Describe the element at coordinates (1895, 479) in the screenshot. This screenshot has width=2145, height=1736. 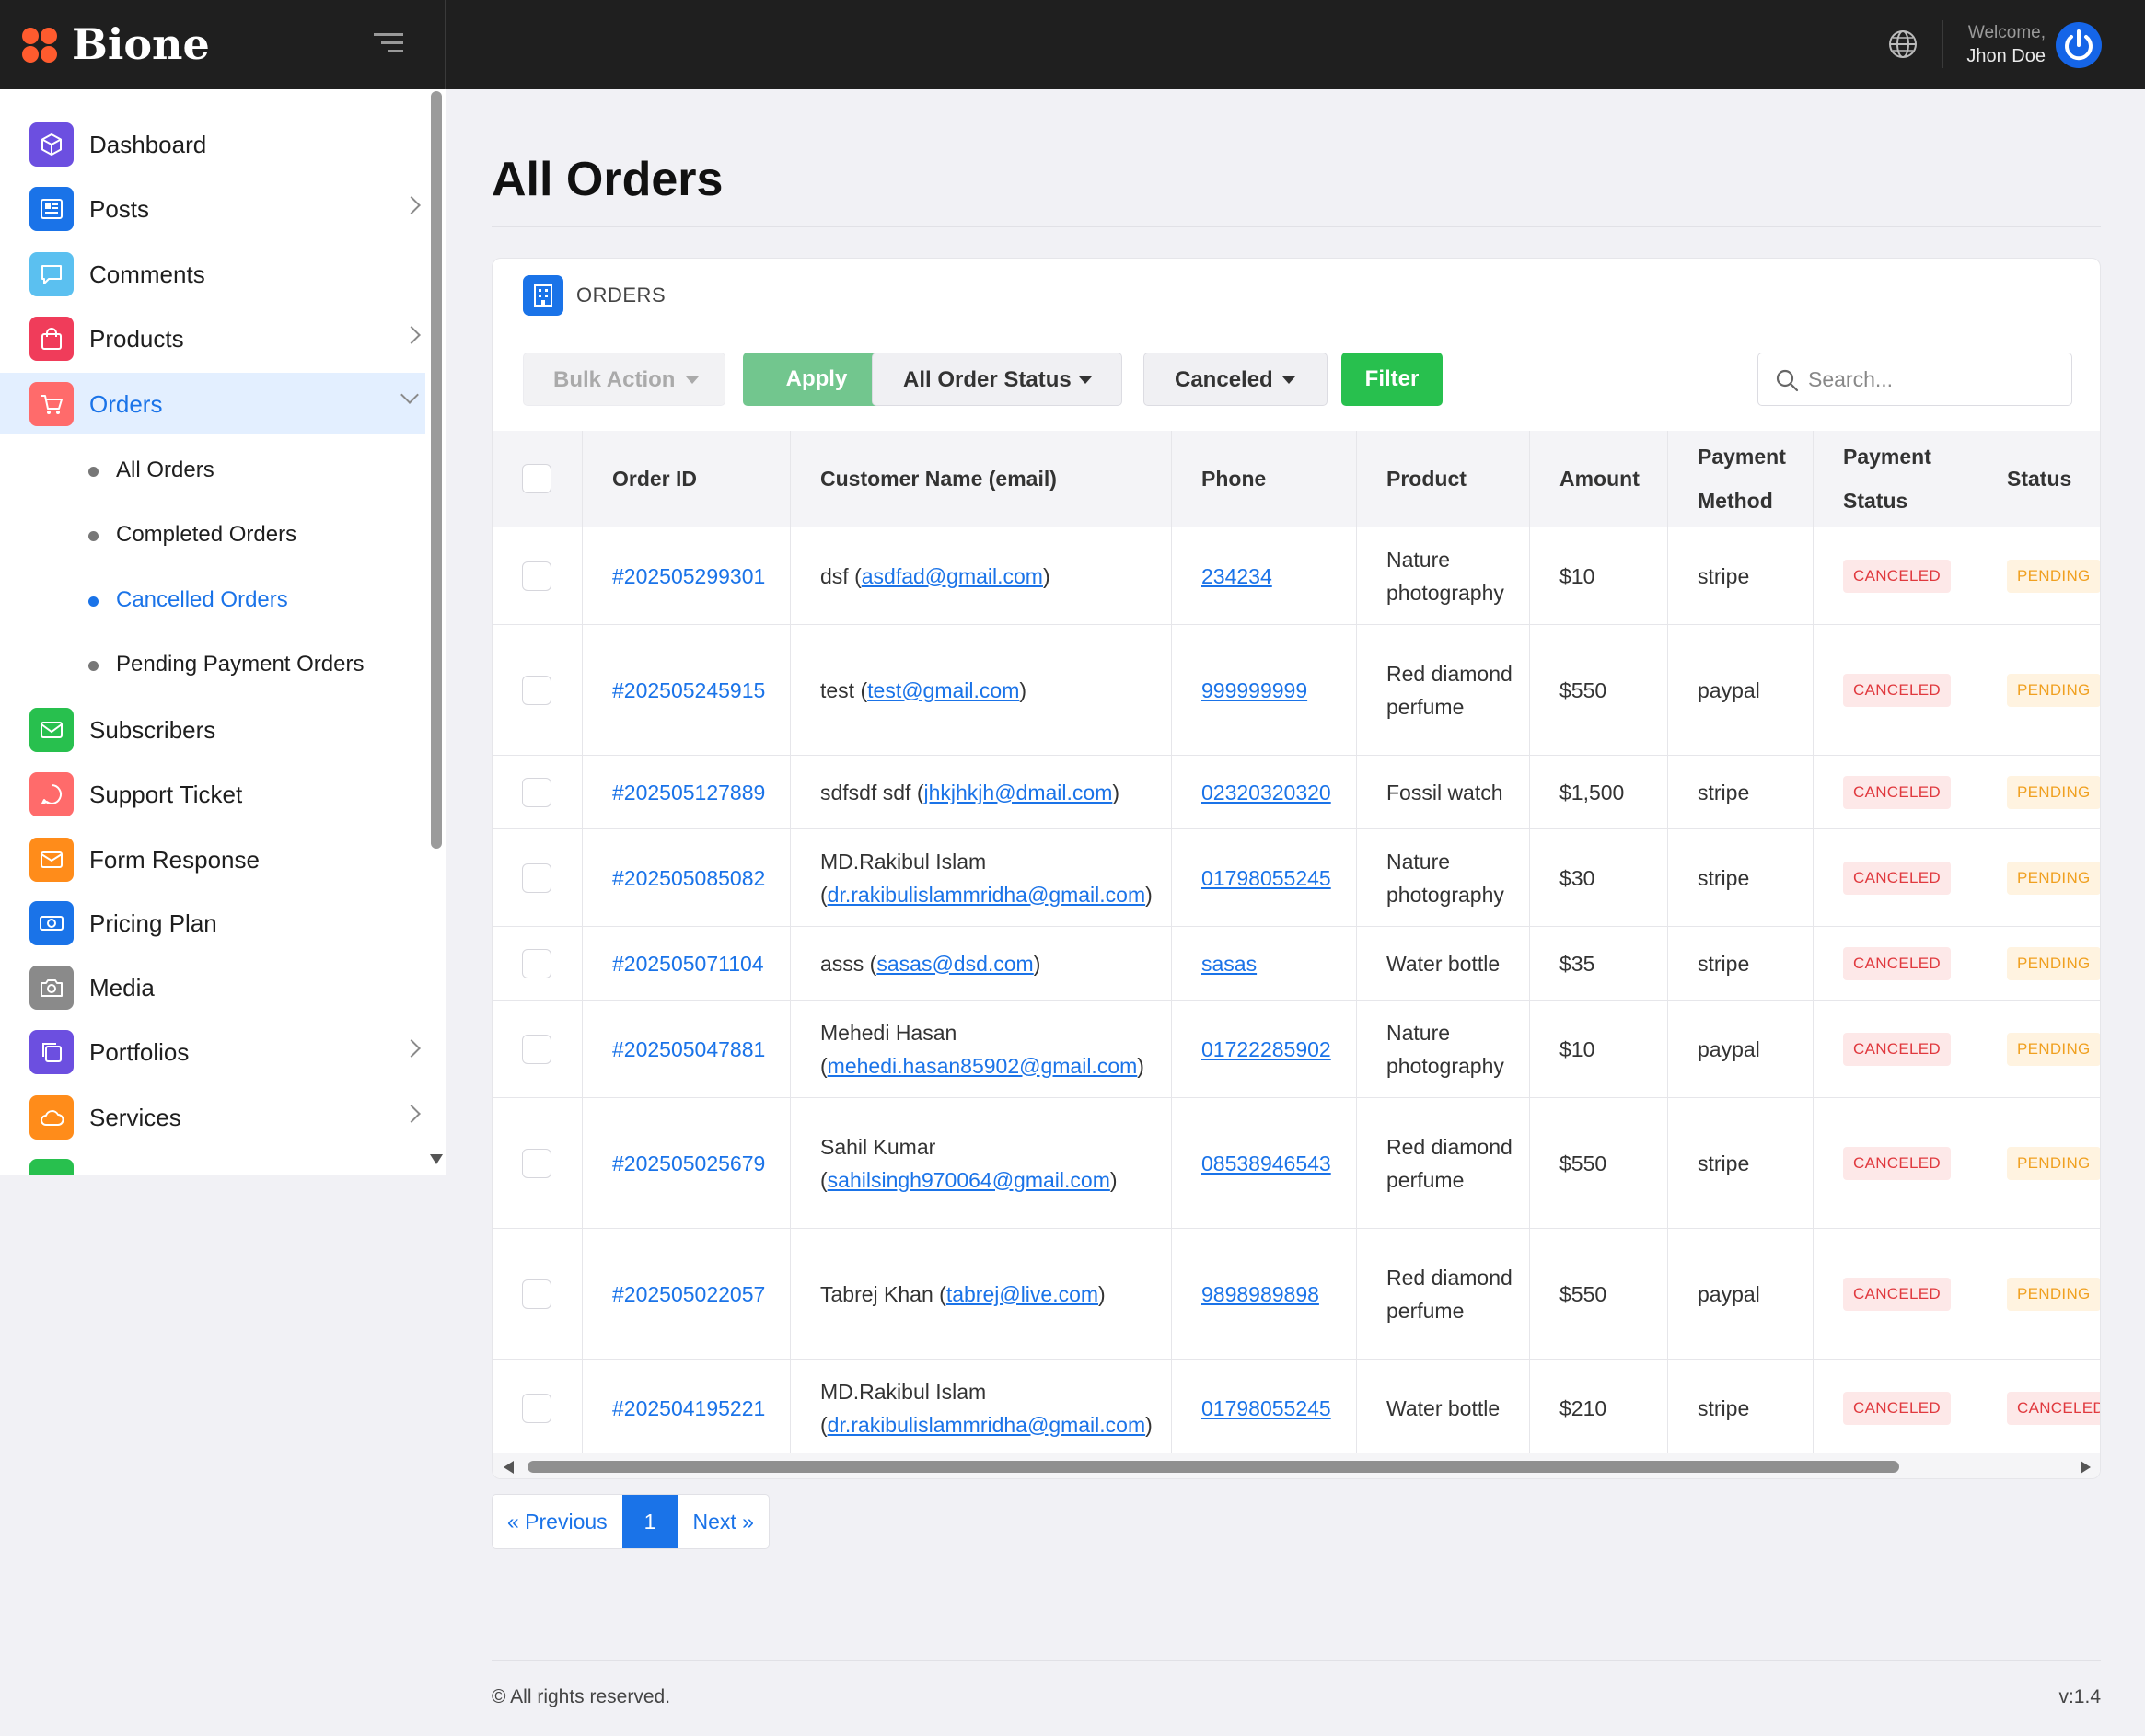
I see `column-header: Payment Status` at that location.